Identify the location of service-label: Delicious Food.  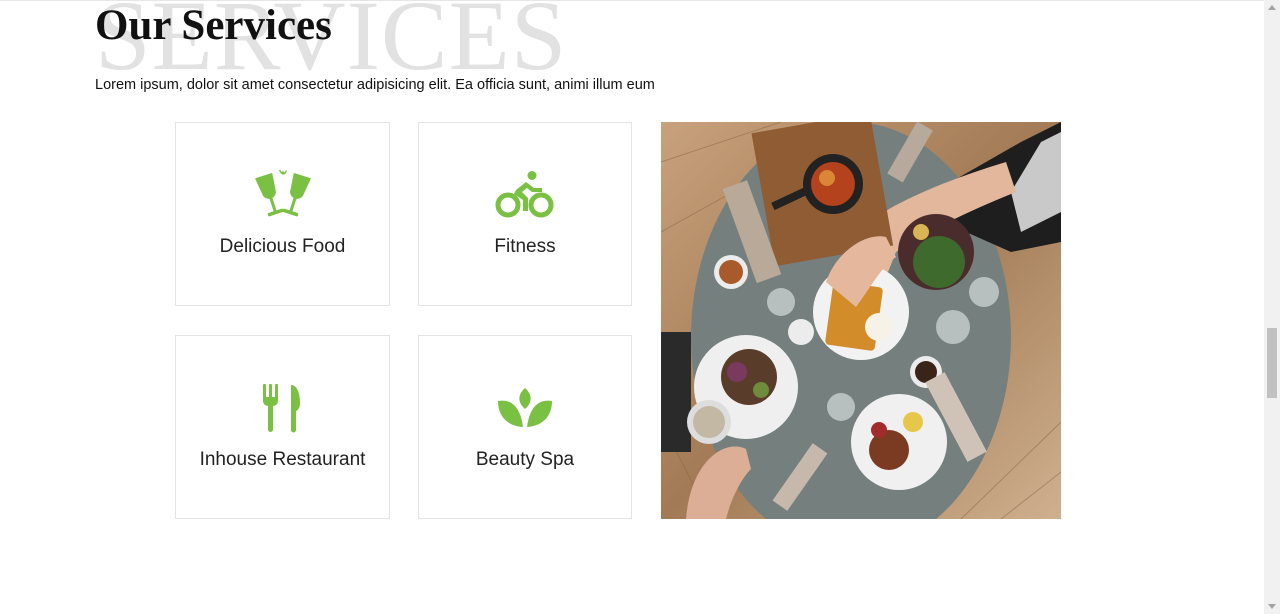
(282, 246).